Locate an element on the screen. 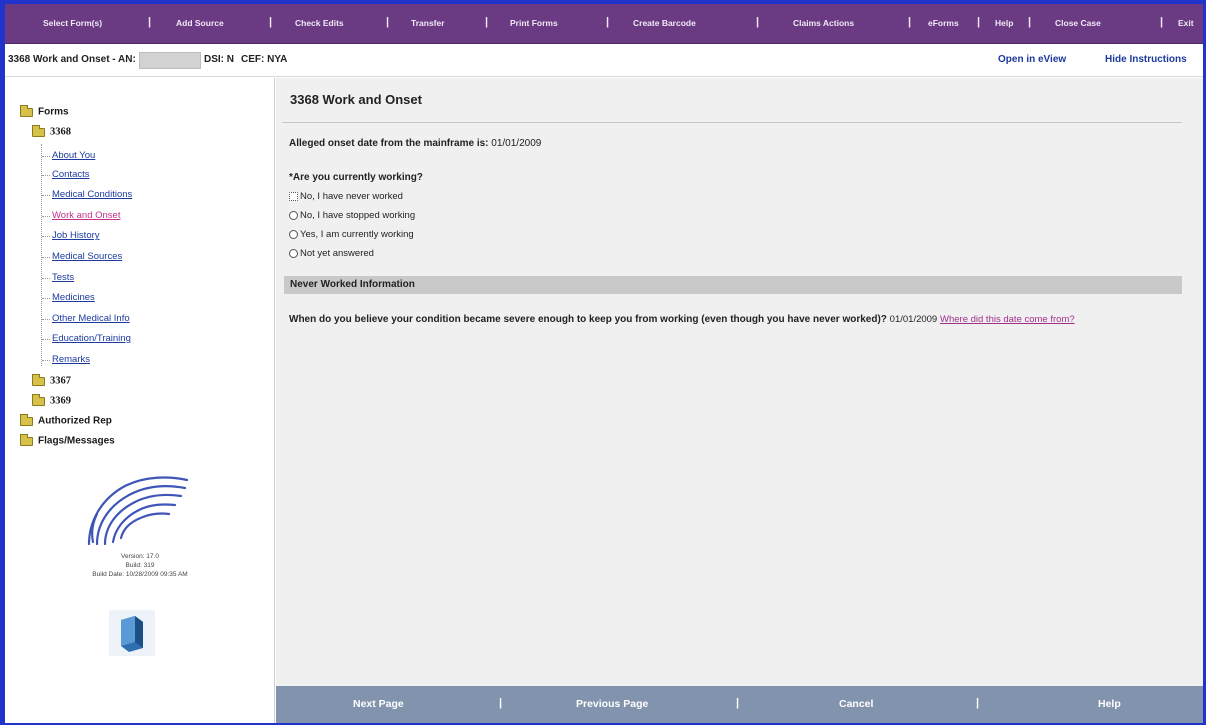 This screenshot has height=725, width=1206. build-number: Build: 319 is located at coordinates (140, 565).